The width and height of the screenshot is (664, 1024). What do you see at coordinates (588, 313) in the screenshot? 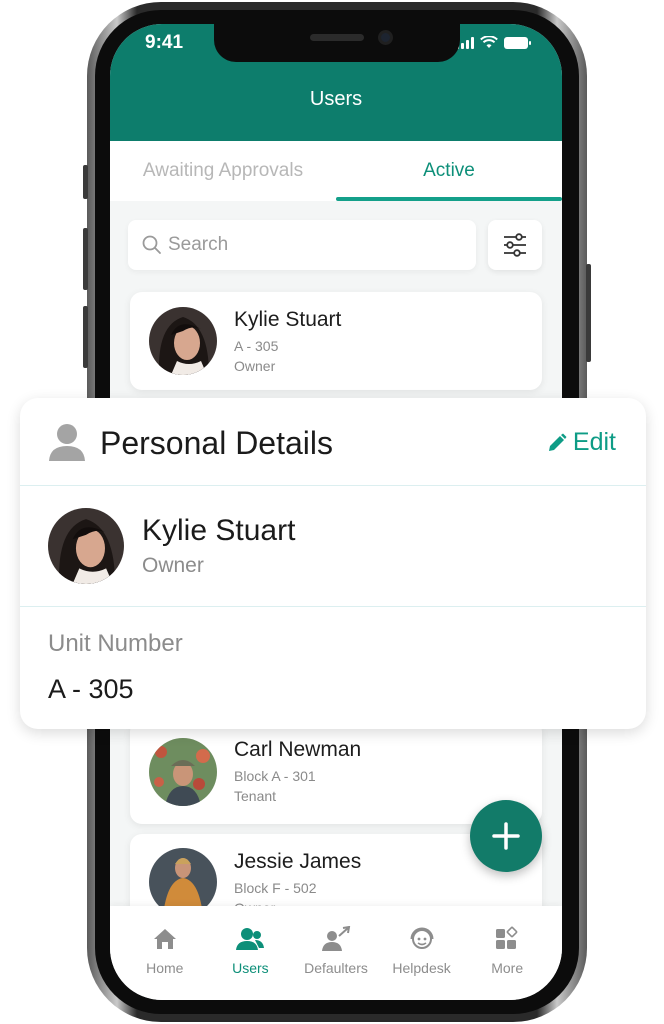
I see `phone-power-button` at bounding box center [588, 313].